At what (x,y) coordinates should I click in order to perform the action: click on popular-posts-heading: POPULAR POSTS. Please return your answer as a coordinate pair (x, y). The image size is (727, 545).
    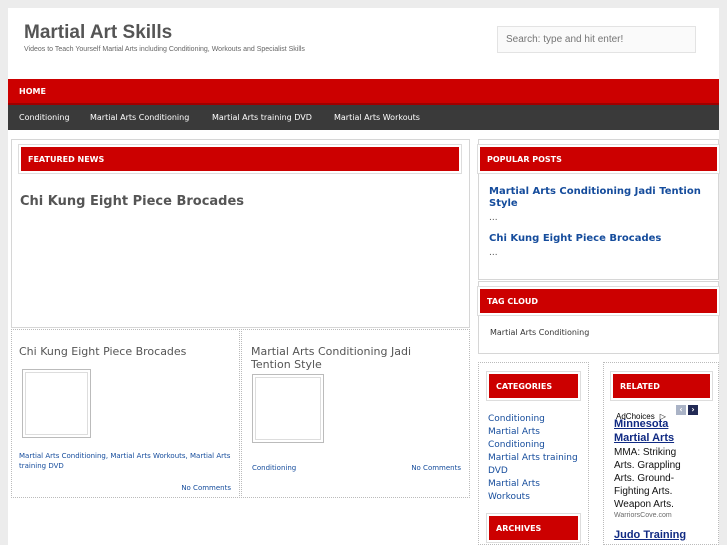
    Looking at the image, I should click on (598, 159).